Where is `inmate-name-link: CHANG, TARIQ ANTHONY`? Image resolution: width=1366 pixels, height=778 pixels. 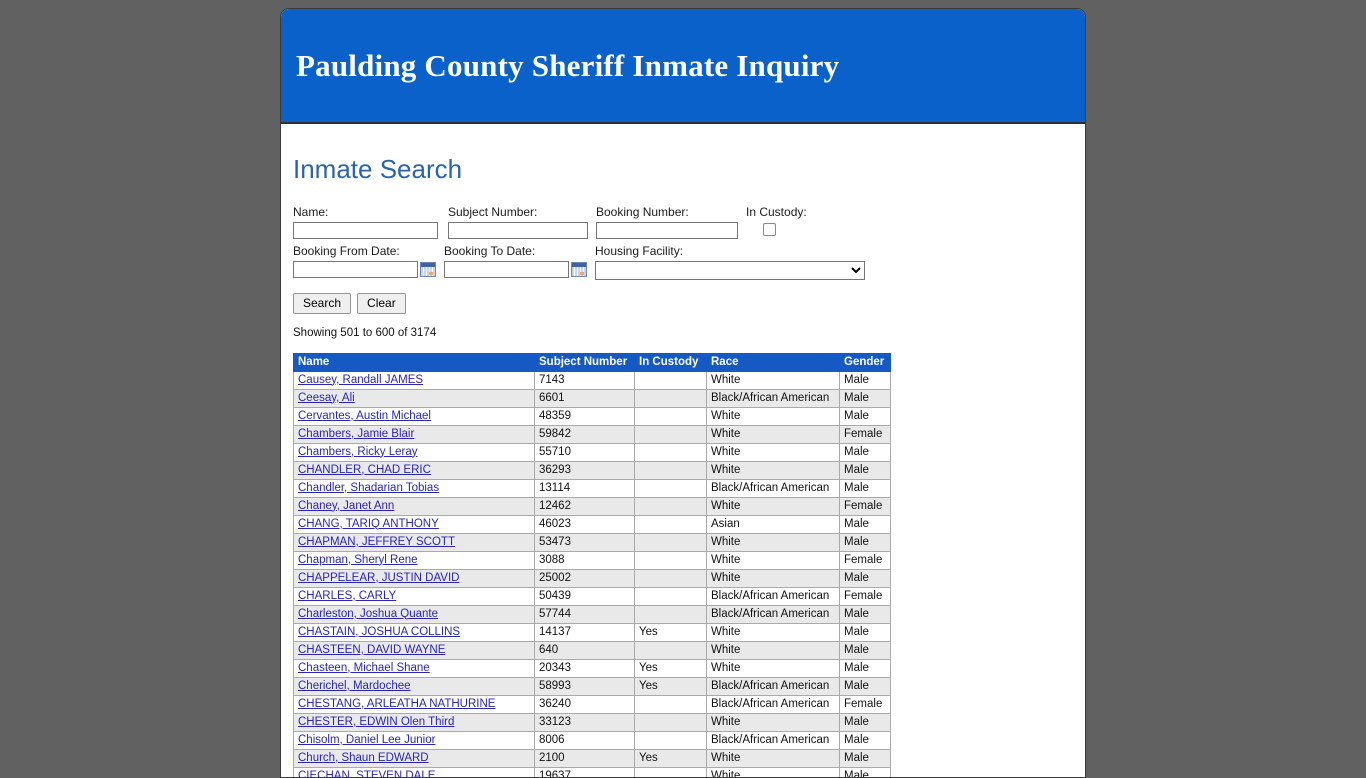
inmate-name-link: CHANG, TARIQ ANTHONY is located at coordinates (368, 524).